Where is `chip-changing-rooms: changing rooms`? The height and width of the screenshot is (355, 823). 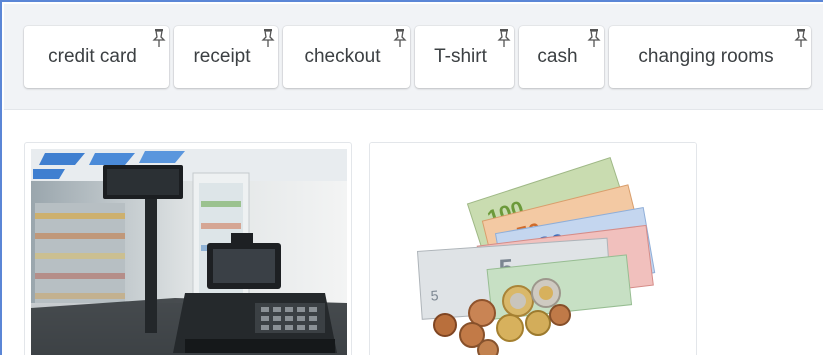
chip-changing-rooms: changing rooms is located at coordinates (710, 57).